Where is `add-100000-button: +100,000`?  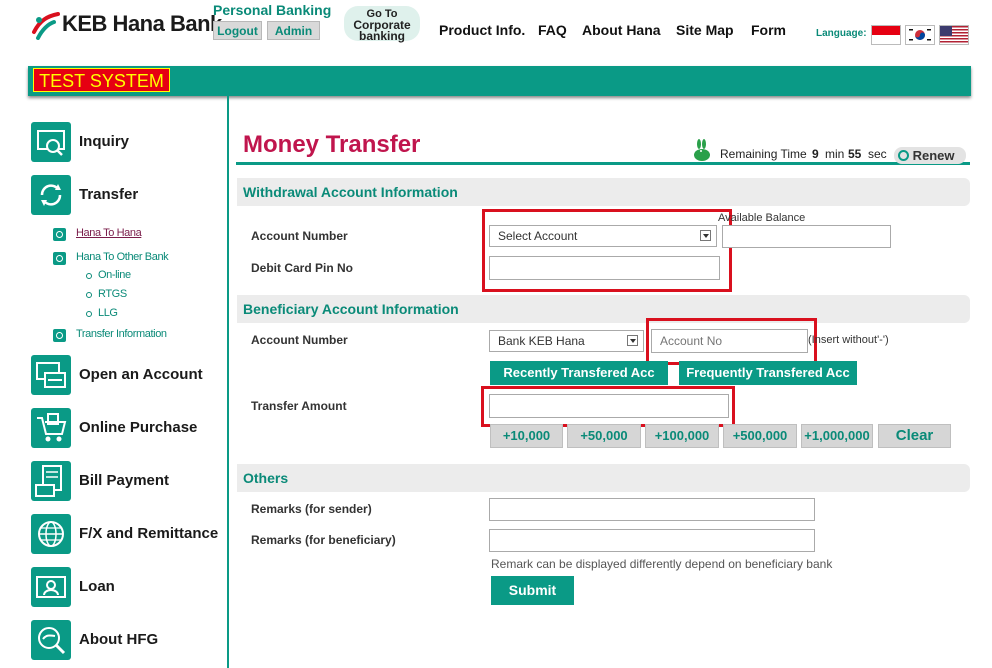 add-100000-button: +100,000 is located at coordinates (682, 436).